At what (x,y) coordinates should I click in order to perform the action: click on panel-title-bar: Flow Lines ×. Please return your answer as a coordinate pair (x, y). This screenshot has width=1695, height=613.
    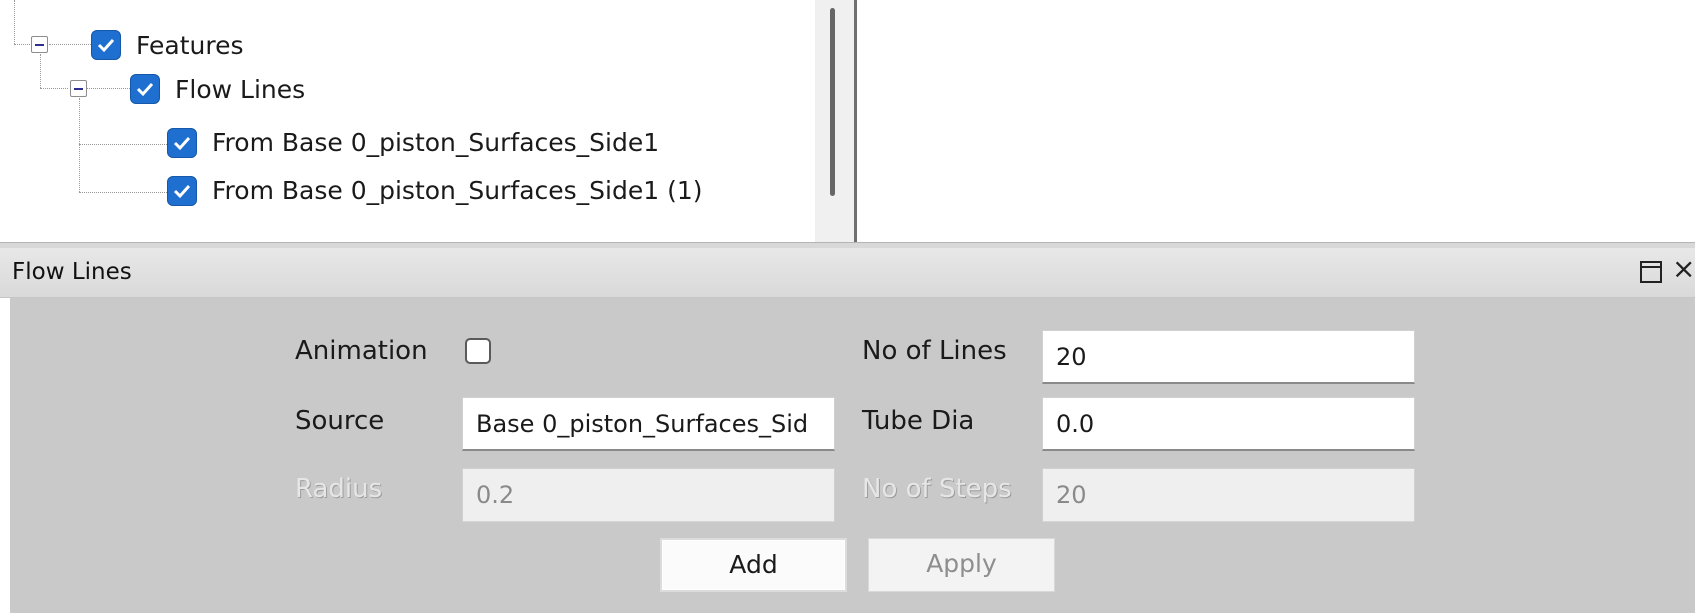
    Looking at the image, I should click on (847, 273).